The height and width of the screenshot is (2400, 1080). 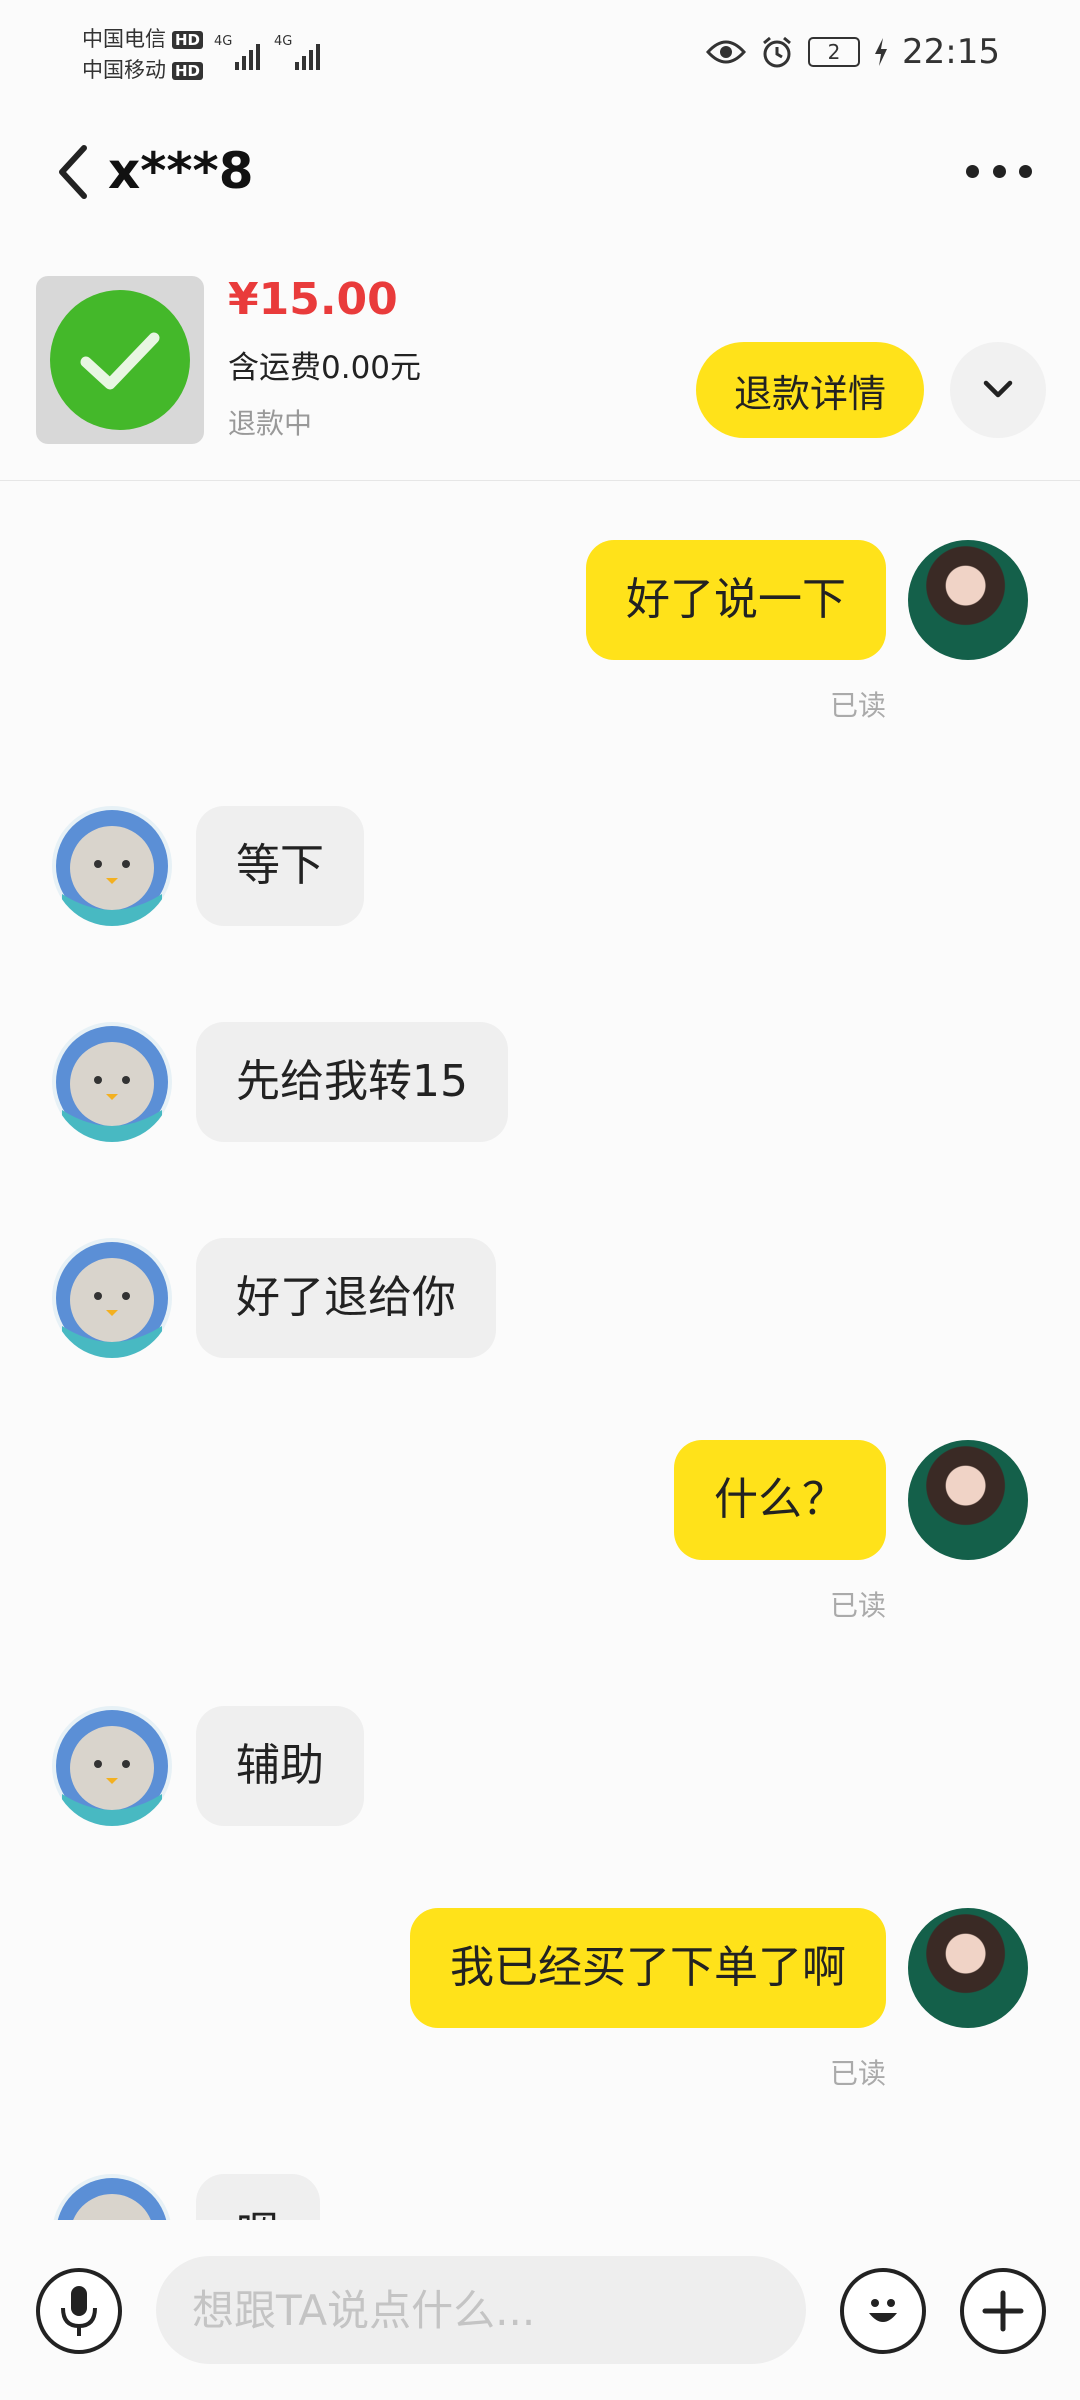 I want to click on chat-message-sent: 我已经买了下单了啊 已读, so click(x=540, y=2003).